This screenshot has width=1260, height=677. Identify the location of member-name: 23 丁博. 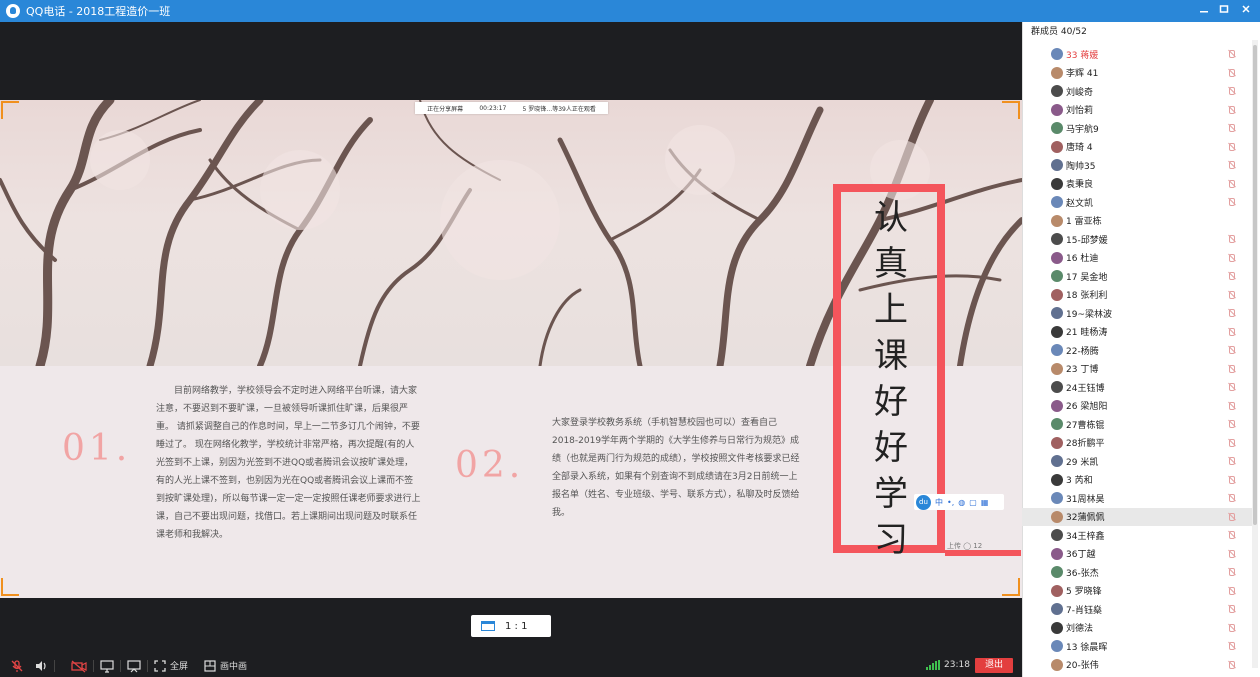
(1082, 370).